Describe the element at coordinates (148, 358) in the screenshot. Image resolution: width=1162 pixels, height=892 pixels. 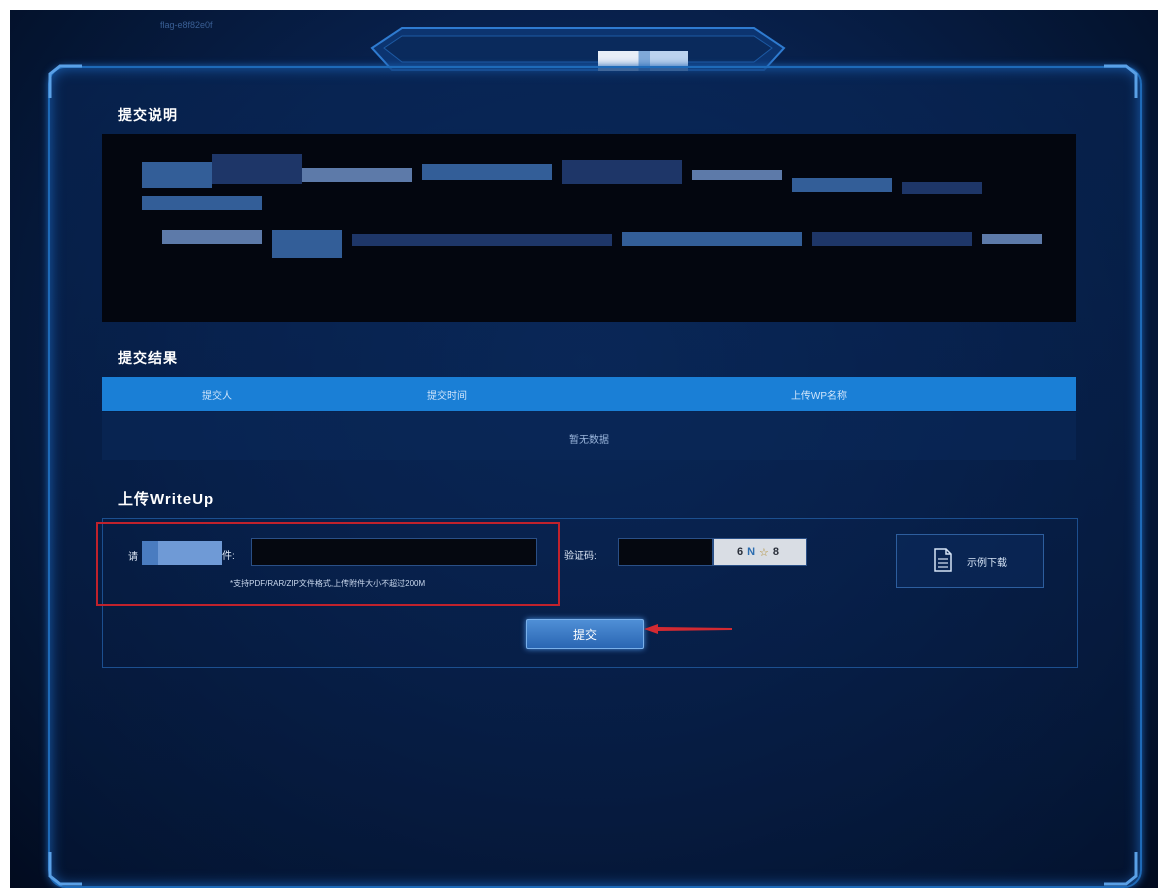
I see `results-title: 提交结果` at that location.